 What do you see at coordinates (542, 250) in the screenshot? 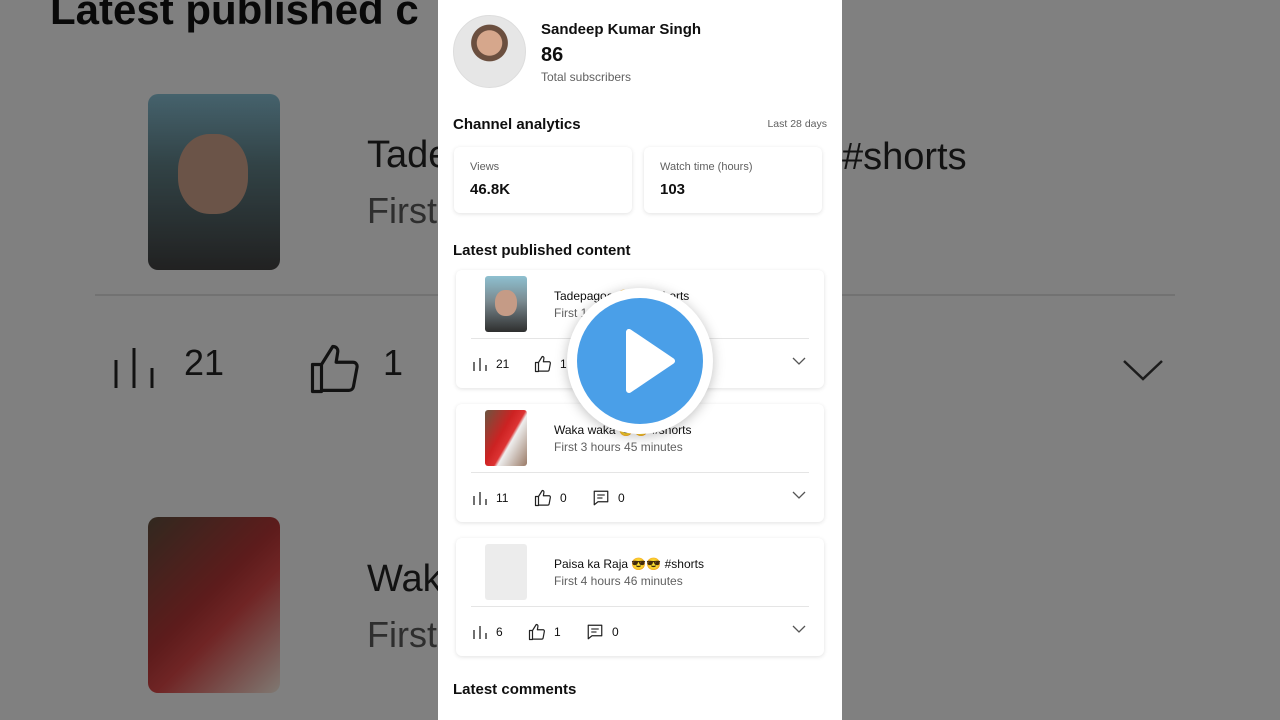
I see `latest-content-title: Latest published content` at bounding box center [542, 250].